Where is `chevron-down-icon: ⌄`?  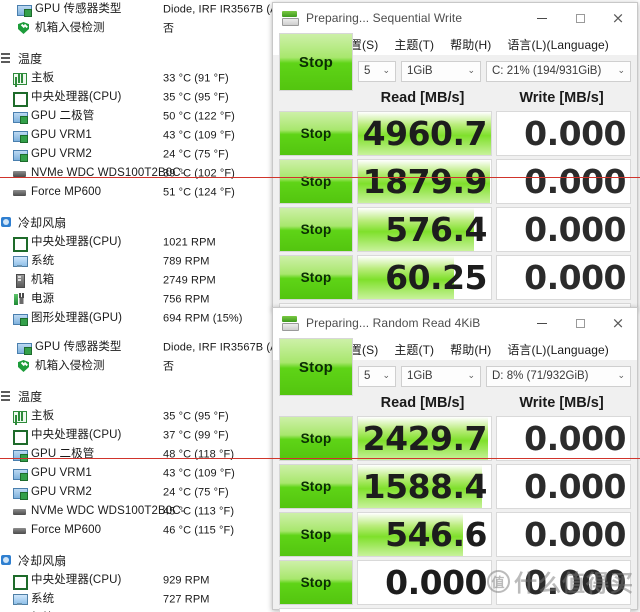 chevron-down-icon: ⌄ is located at coordinates (471, 71).